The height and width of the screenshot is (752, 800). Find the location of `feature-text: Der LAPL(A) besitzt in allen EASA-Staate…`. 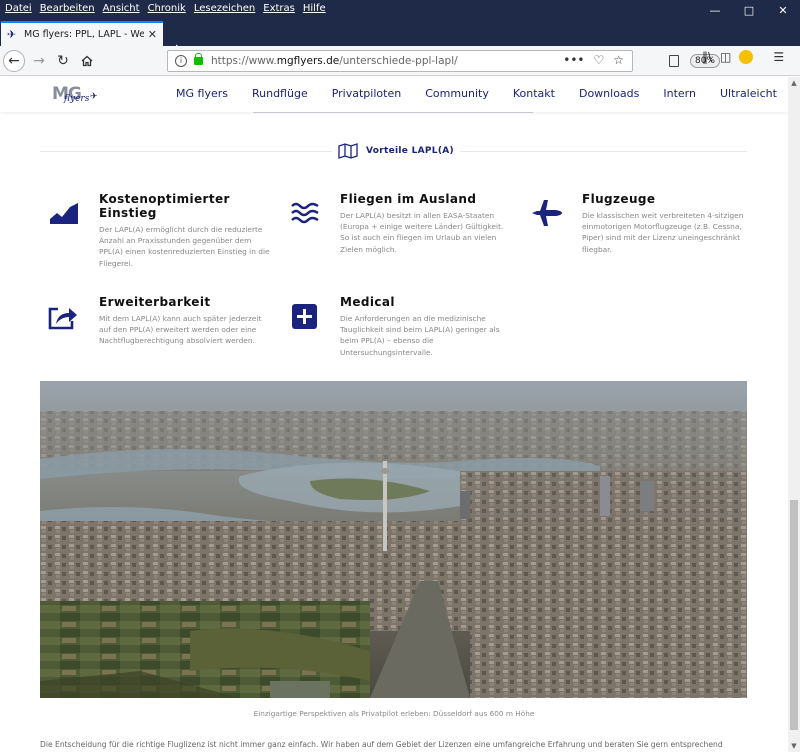

feature-text: Der LAPL(A) besitzt in allen EASA-Staate… is located at coordinates (422, 232).